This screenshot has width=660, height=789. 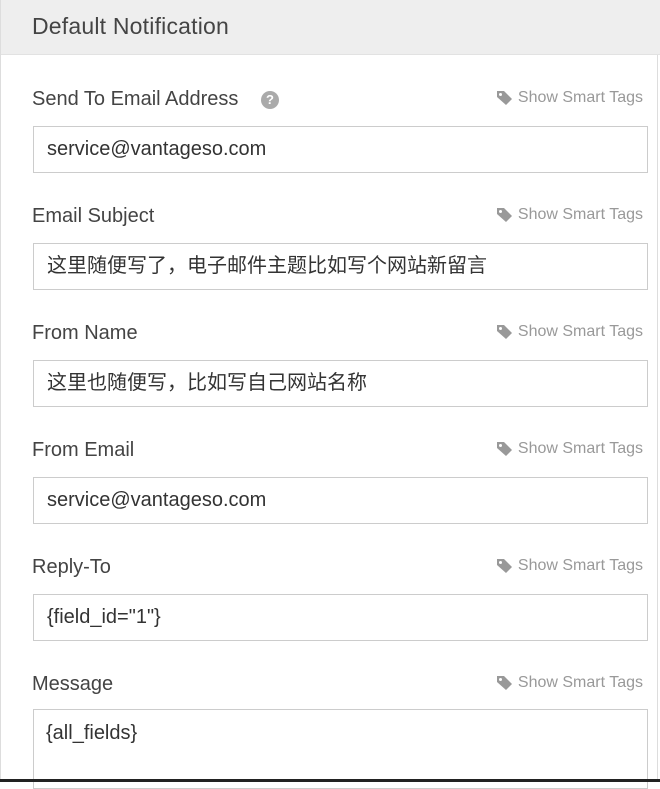 I want to click on send-to-email-input: service@vantageso.com, so click(x=340, y=149).